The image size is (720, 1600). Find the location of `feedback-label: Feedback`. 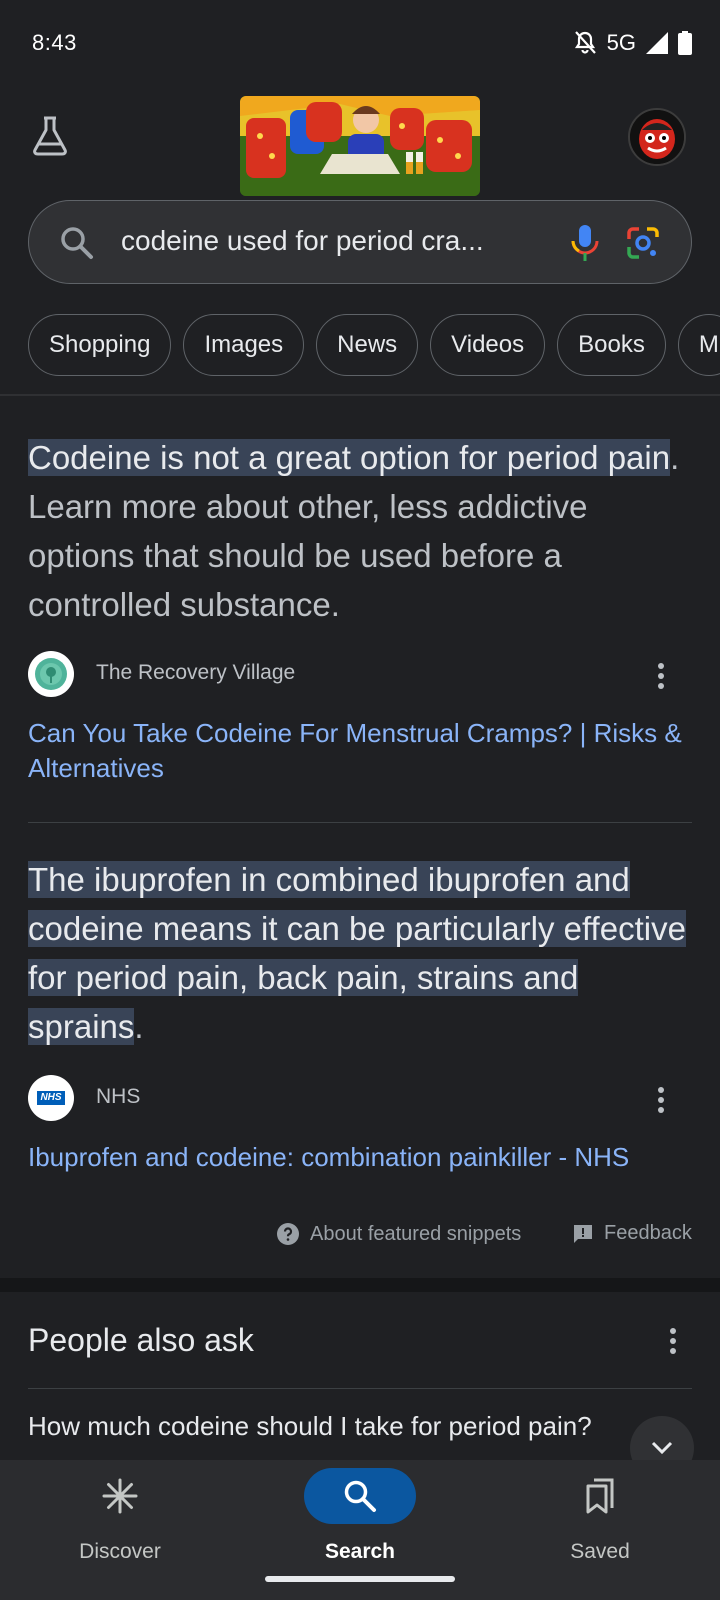

feedback-label: Feedback is located at coordinates (648, 1233).